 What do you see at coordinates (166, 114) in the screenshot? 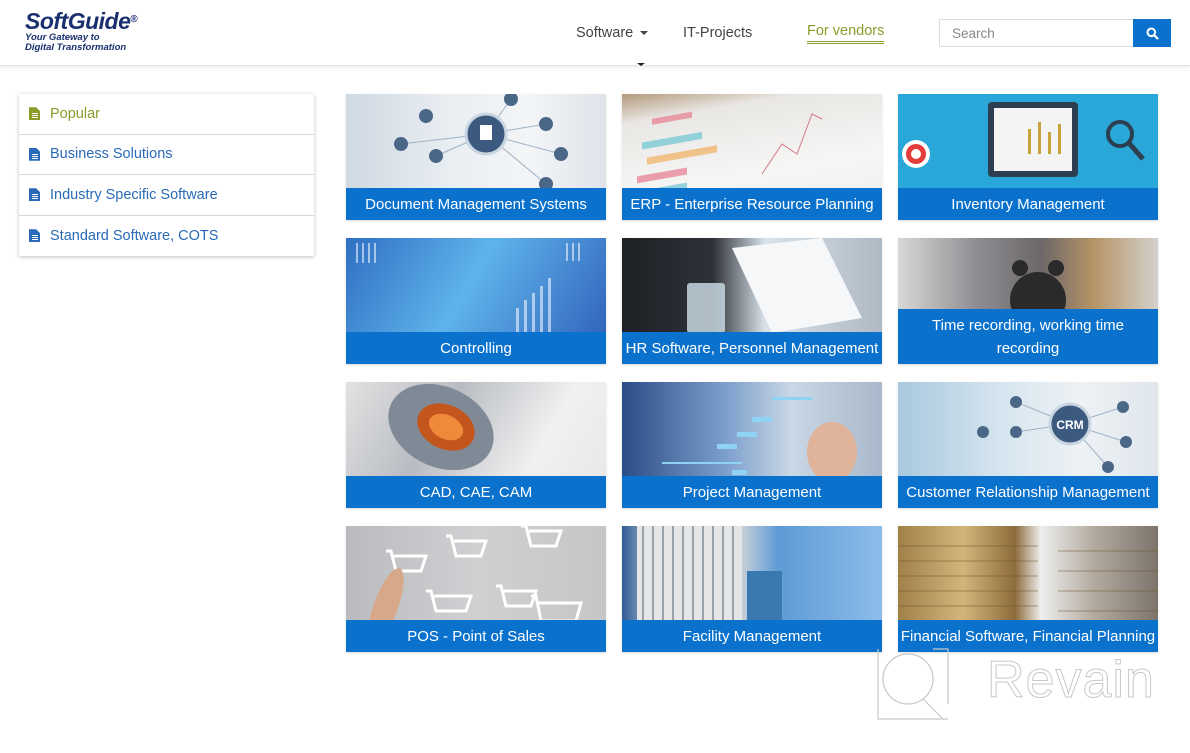
I see `sidebar-item-popular: Popular` at bounding box center [166, 114].